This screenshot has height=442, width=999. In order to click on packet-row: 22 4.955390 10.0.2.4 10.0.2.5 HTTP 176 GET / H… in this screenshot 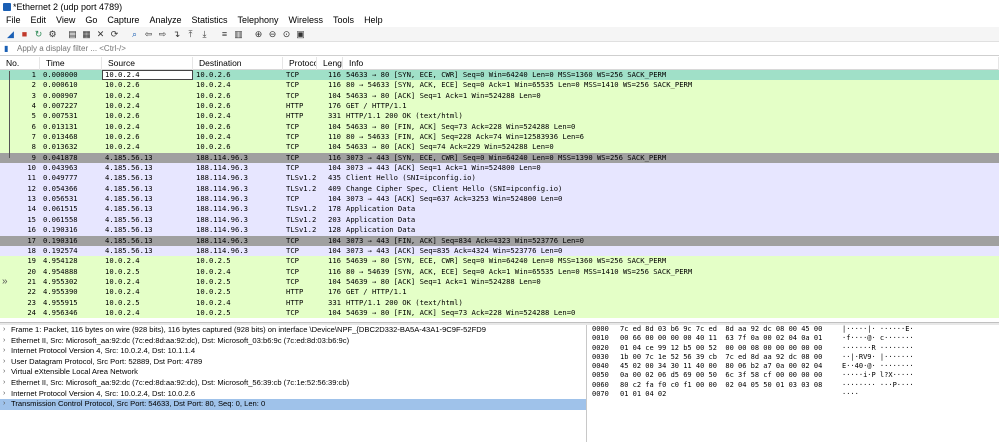, I will do `click(499, 292)`.